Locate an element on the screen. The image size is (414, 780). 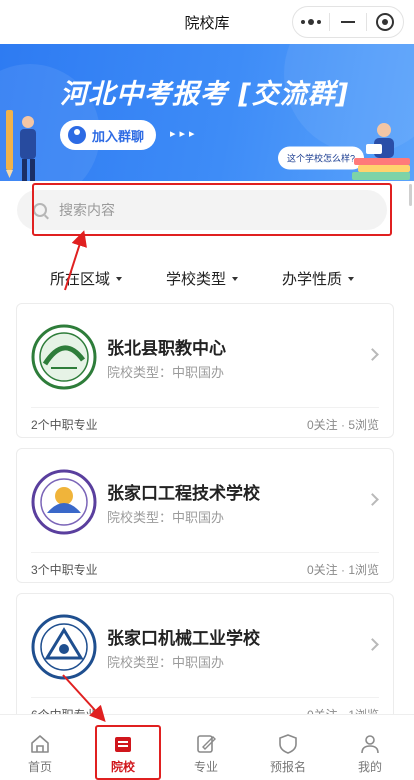
search-icon is located at coordinates (40, 210).